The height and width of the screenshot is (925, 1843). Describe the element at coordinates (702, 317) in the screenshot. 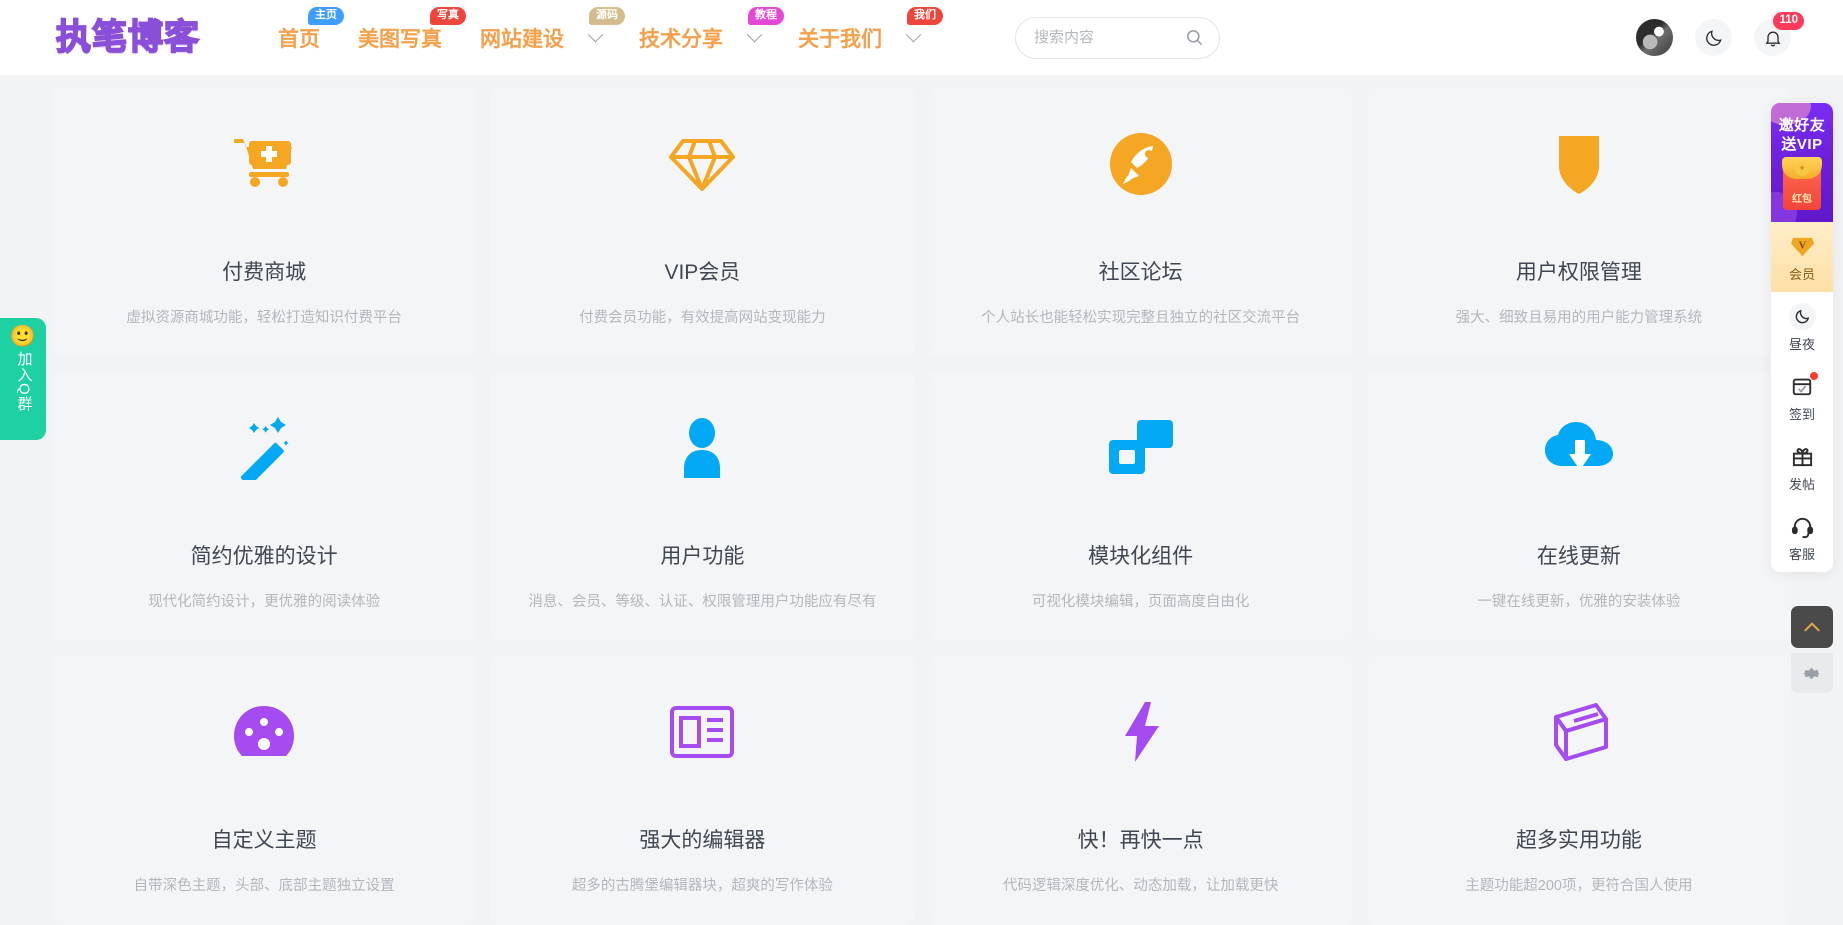

I see `feature-desc: 付费会员功能，有效提高网站变现能力` at that location.